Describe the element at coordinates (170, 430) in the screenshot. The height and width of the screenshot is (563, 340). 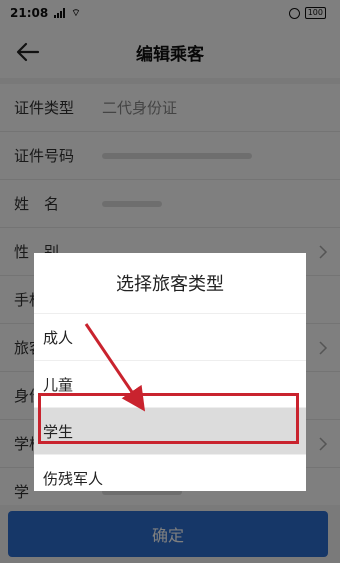
I see `option-student: 学生` at that location.